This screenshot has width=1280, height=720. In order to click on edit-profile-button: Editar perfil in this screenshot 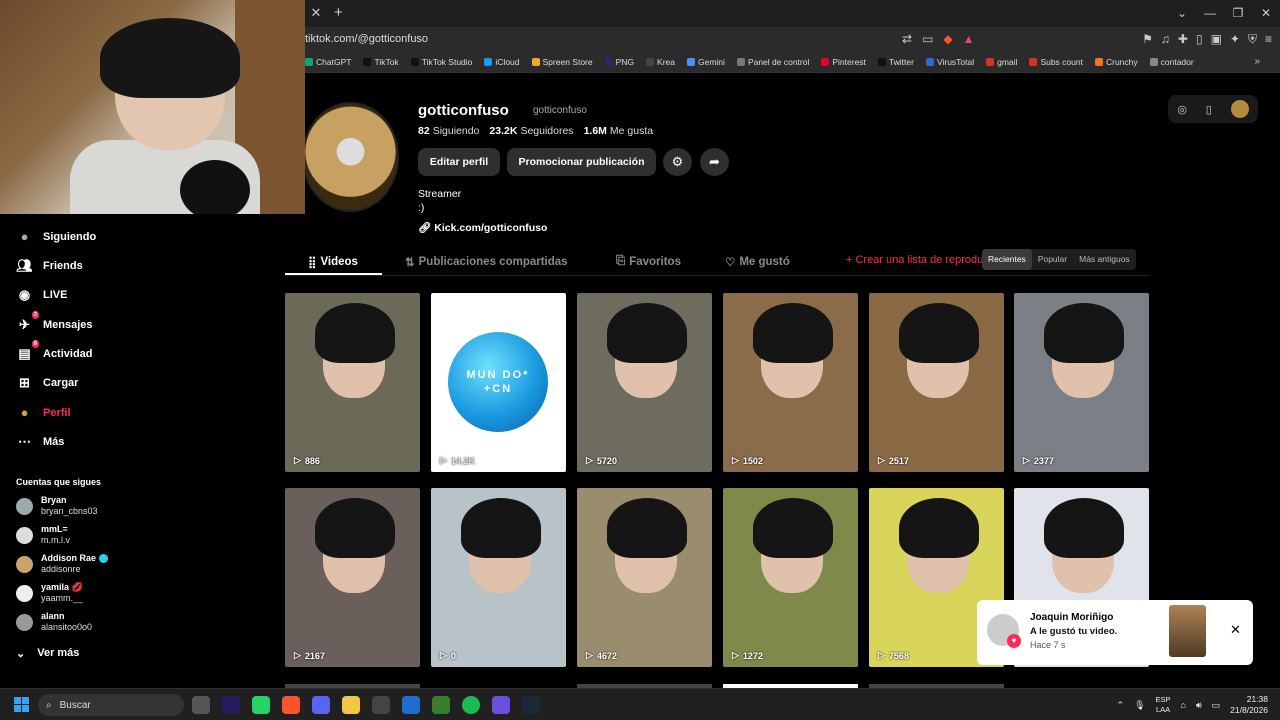, I will do `click(459, 162)`.